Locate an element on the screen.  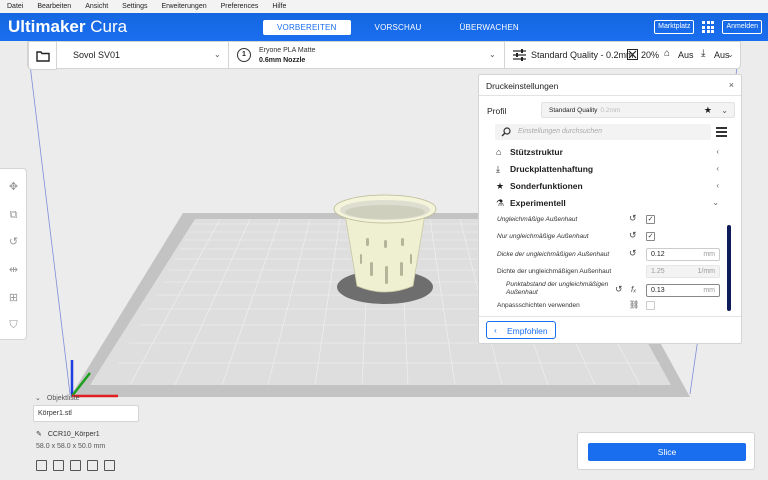
function-icon: fₓ is located at coordinates (633, 289).